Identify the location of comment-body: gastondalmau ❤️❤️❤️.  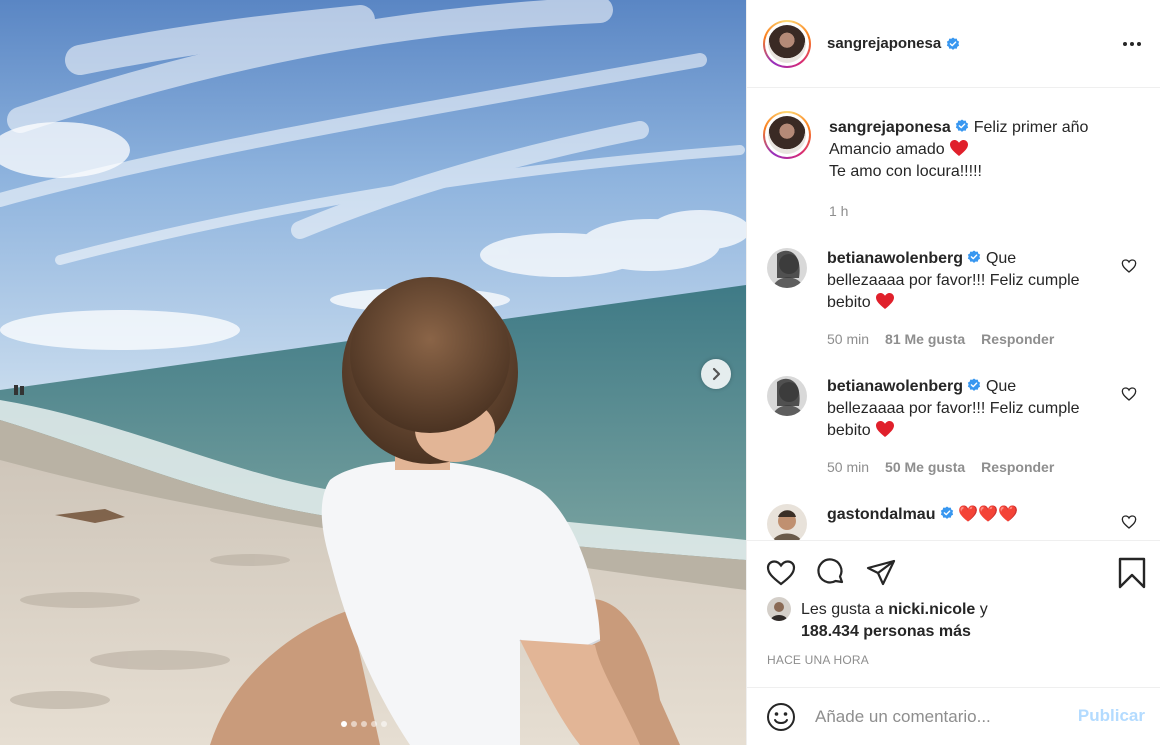
(962, 522).